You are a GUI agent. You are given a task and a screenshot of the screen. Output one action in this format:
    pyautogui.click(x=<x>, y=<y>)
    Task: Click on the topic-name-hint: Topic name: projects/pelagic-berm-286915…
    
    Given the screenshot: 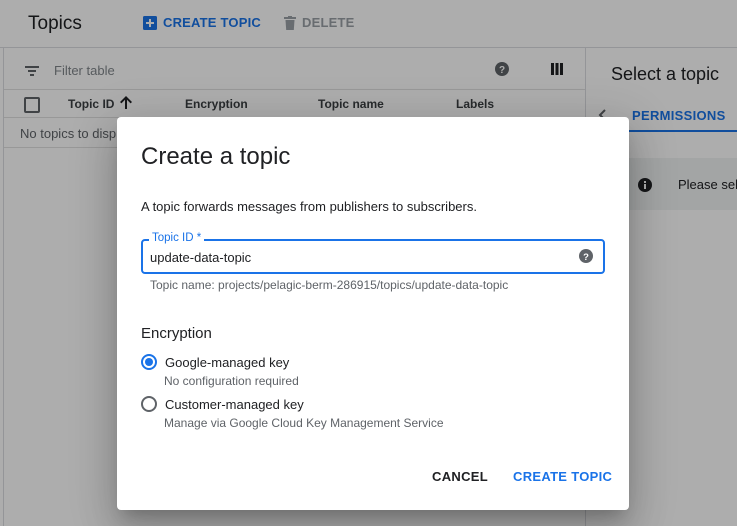 What is the action you would take?
    pyautogui.click(x=329, y=285)
    